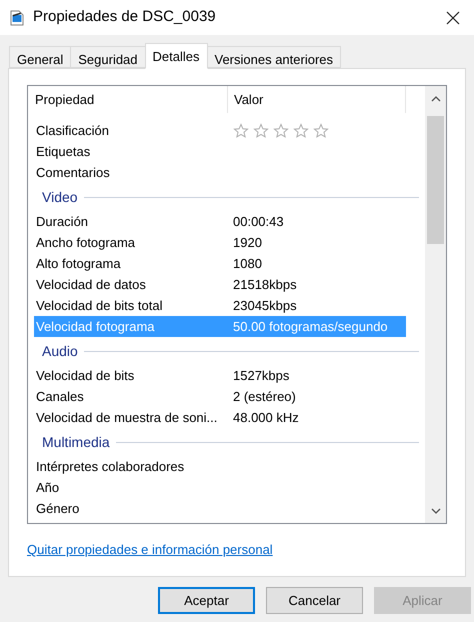 Image resolution: width=474 pixels, height=622 pixels. What do you see at coordinates (47, 487) in the screenshot?
I see `property-name: Año` at bounding box center [47, 487].